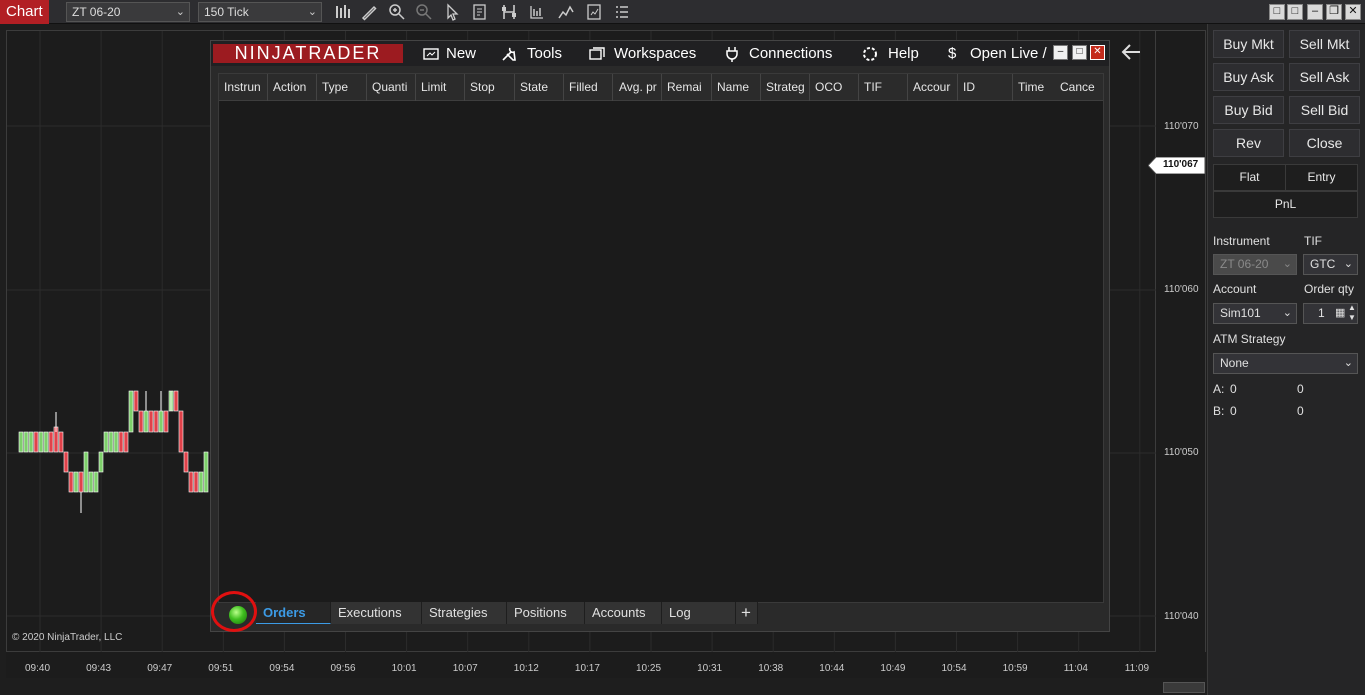  What do you see at coordinates (1248, 77) in the screenshot?
I see `buy-ask-button: Buy Ask` at bounding box center [1248, 77].